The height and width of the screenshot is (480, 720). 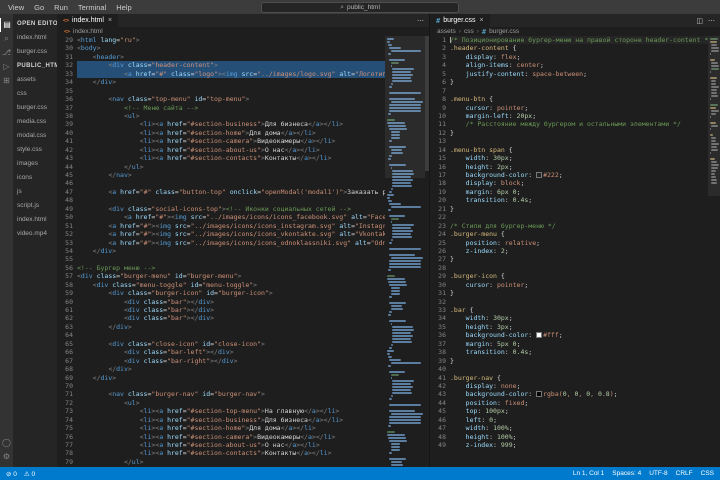 What do you see at coordinates (438, 394) in the screenshot?
I see `line-number: 43` at bounding box center [438, 394].